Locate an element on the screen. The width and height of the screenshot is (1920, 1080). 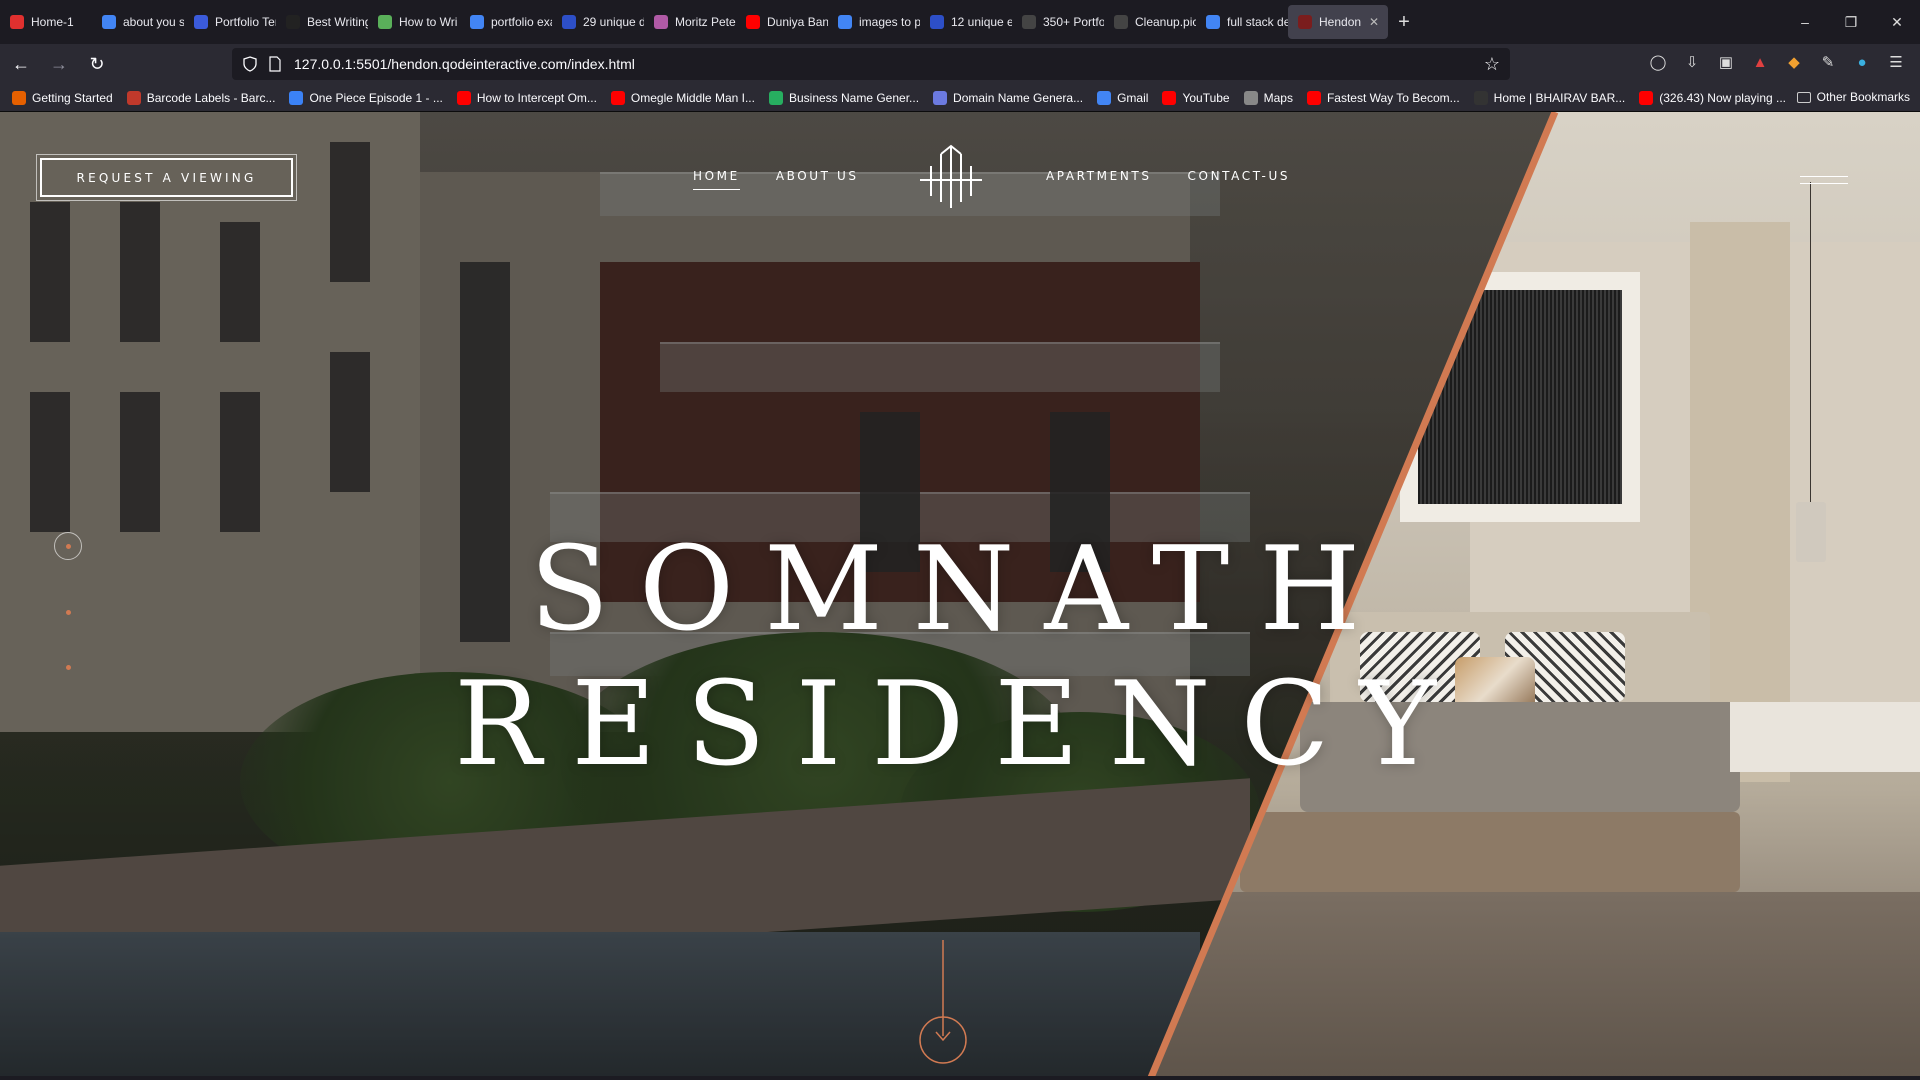
folder-icon is located at coordinates (1803, 97).